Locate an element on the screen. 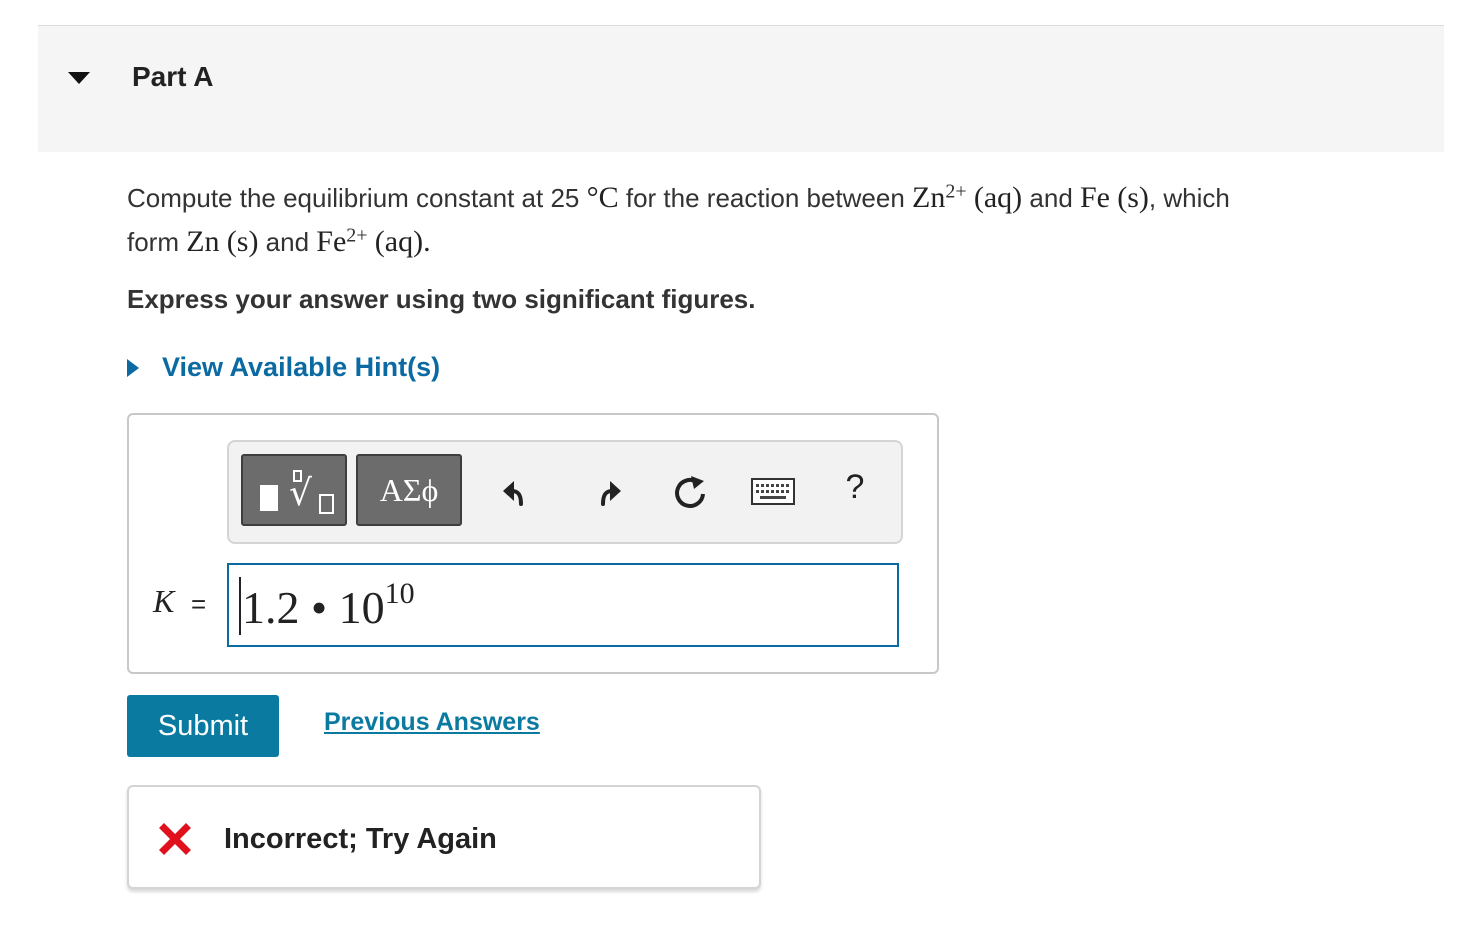  question-fragment: , which is located at coordinates (1189, 198).